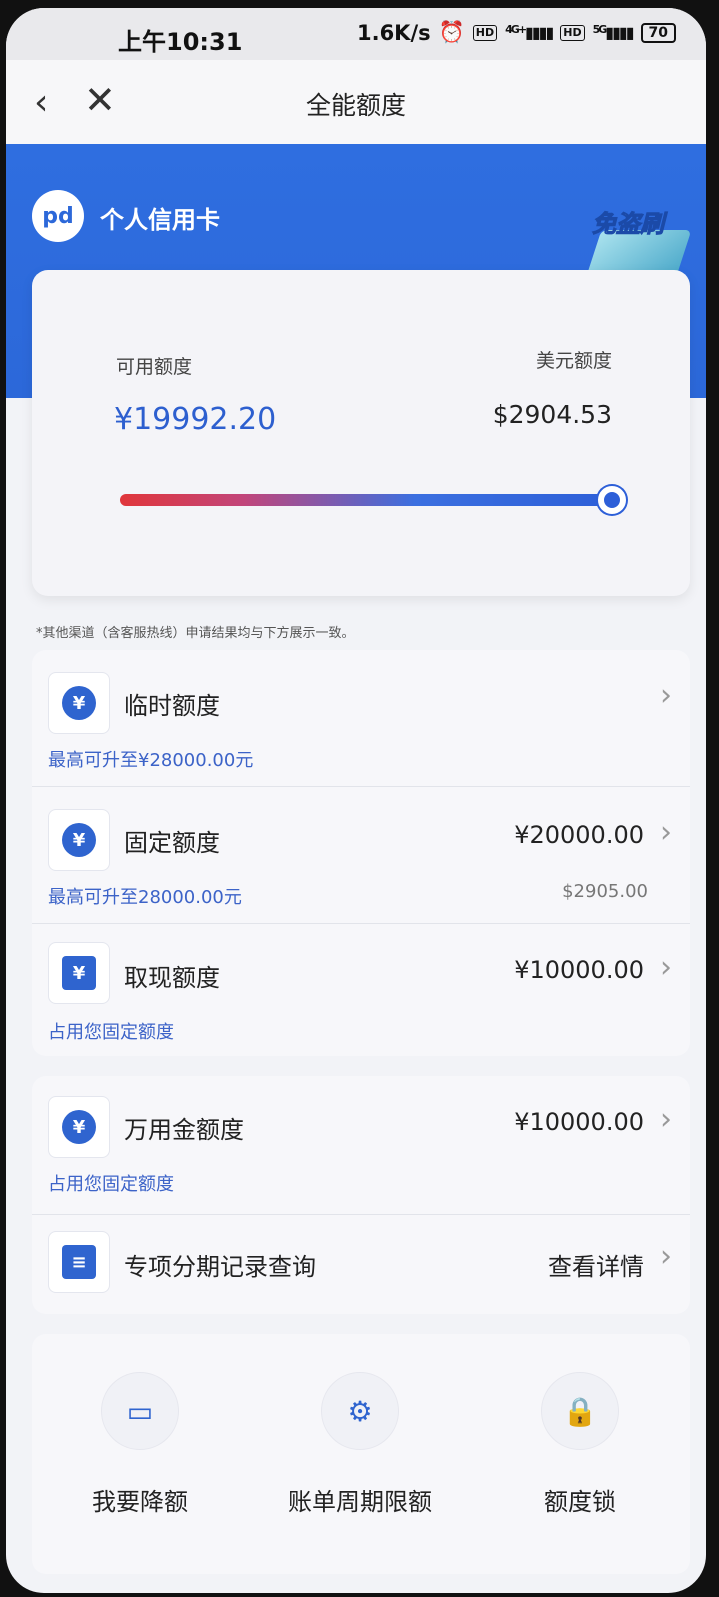 The image size is (719, 1597). What do you see at coordinates (572, 32) in the screenshot?
I see `hd-badge-2: HD` at bounding box center [572, 32].